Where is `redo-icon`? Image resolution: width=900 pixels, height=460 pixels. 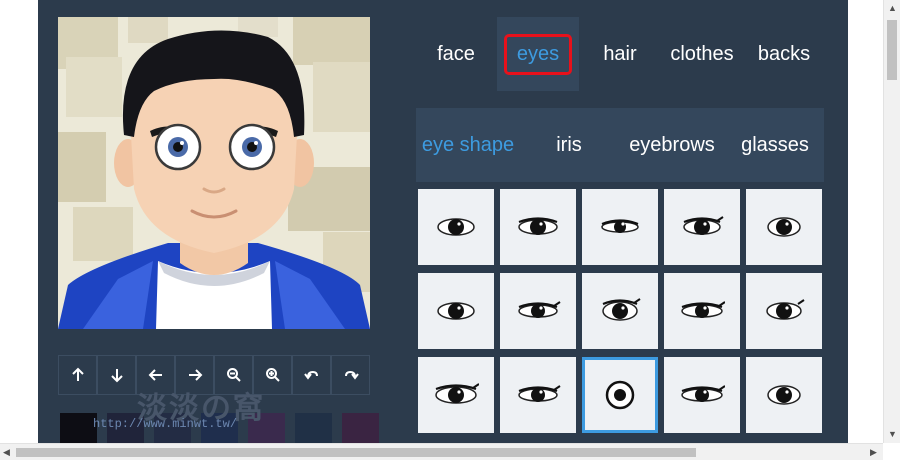
redo-icon is located at coordinates (351, 375).